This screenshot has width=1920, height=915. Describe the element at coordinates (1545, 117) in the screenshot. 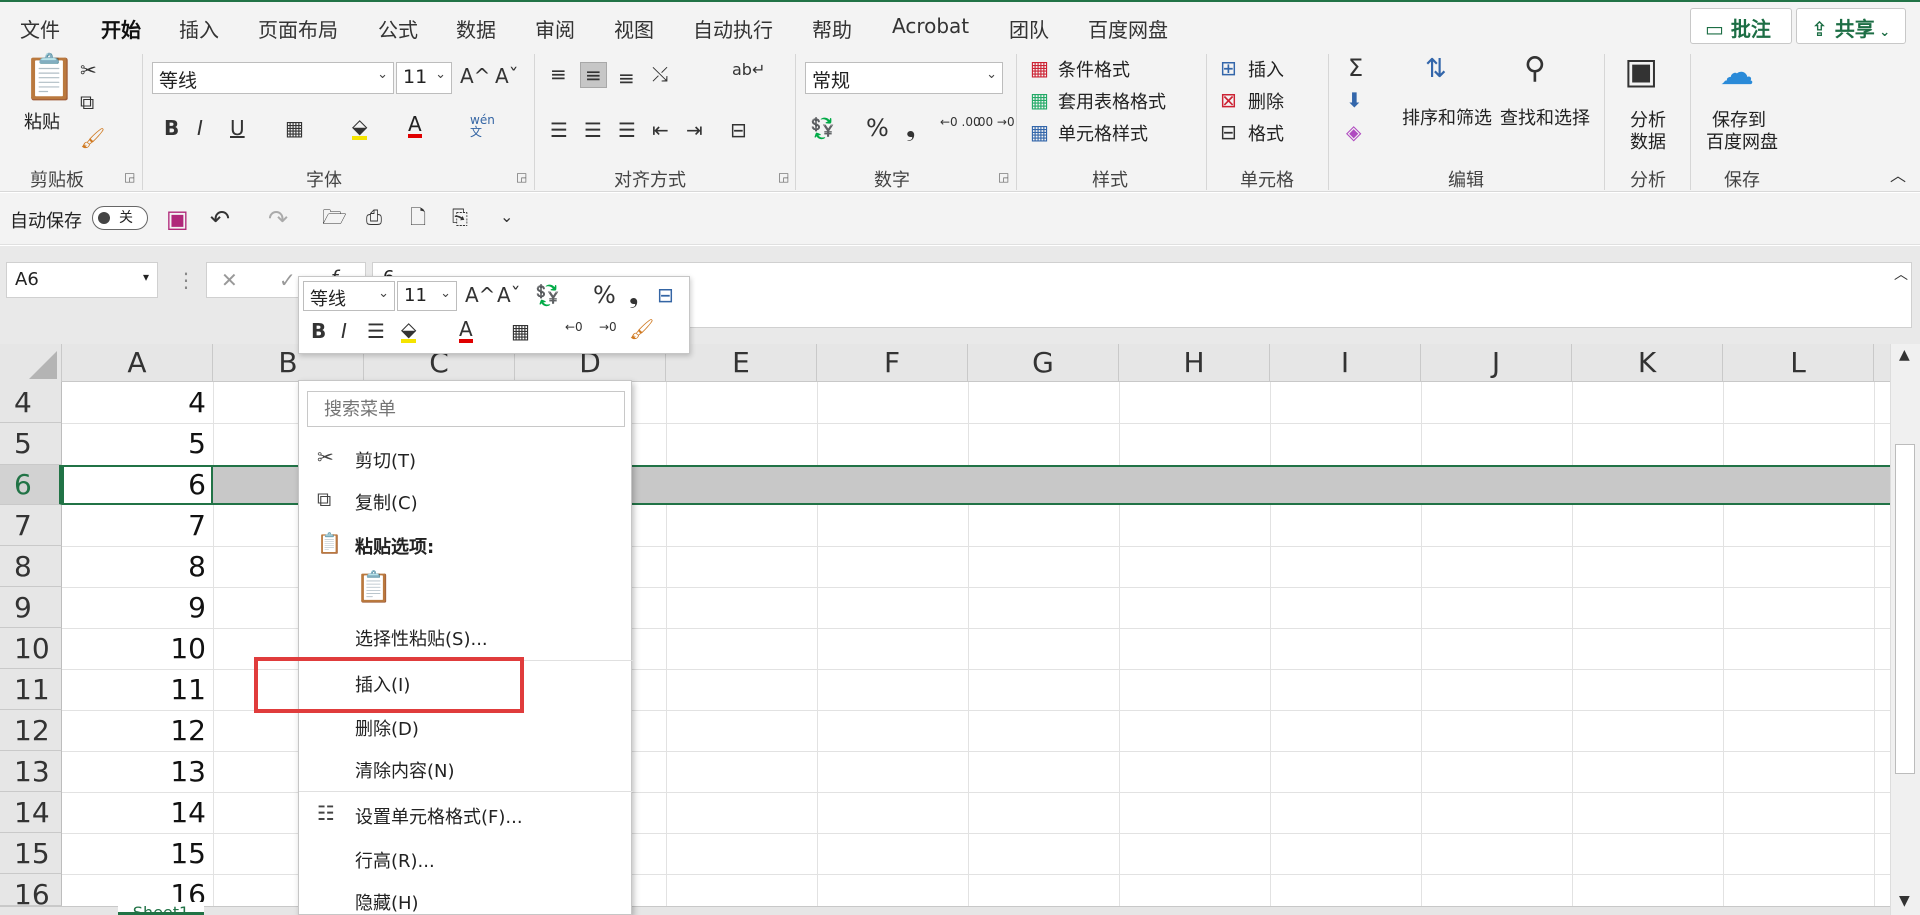

I see `find-select-button: 查找和选择` at that location.